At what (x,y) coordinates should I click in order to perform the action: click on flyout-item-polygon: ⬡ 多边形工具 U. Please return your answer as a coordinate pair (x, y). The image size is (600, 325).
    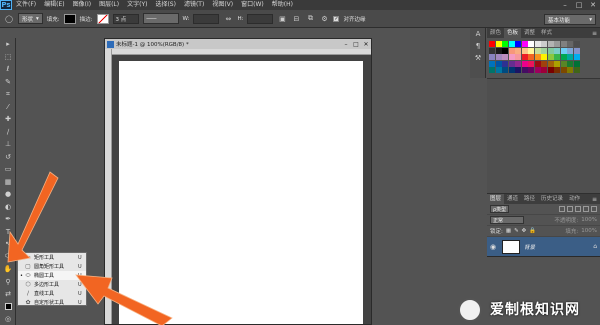
    Looking at the image, I should click on (52, 284).